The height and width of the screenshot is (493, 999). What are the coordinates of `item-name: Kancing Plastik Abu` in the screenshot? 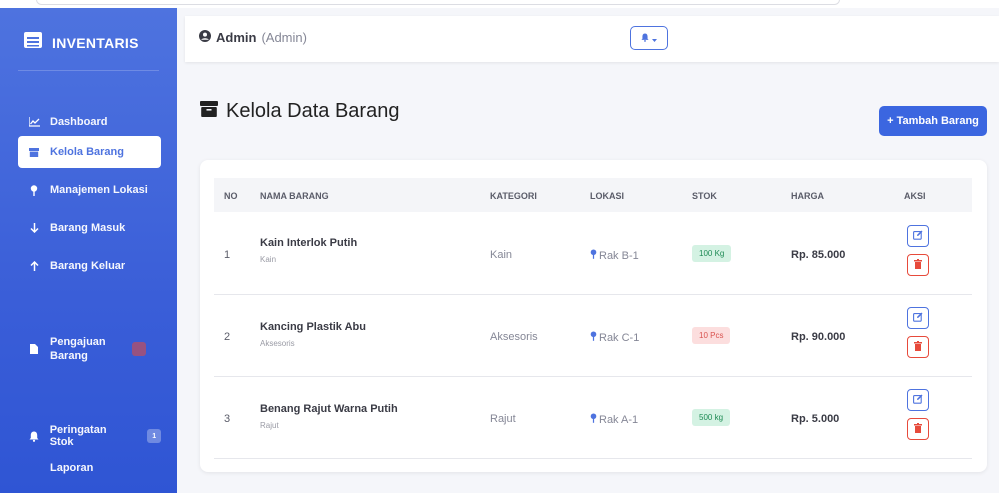 It's located at (313, 327).